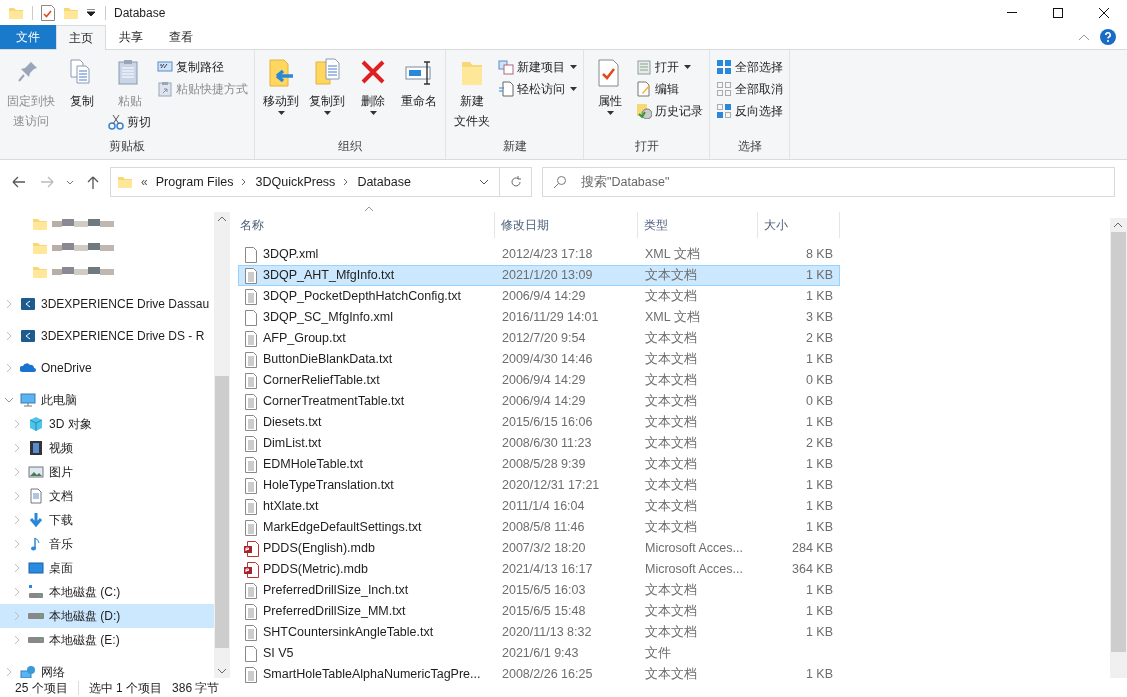 The width and height of the screenshot is (1127, 697). Describe the element at coordinates (539, 359) in the screenshot. I see `file-row: ButtonDieBlankData.txt 2009/4/30 14:46 文本文档 1 KB` at that location.